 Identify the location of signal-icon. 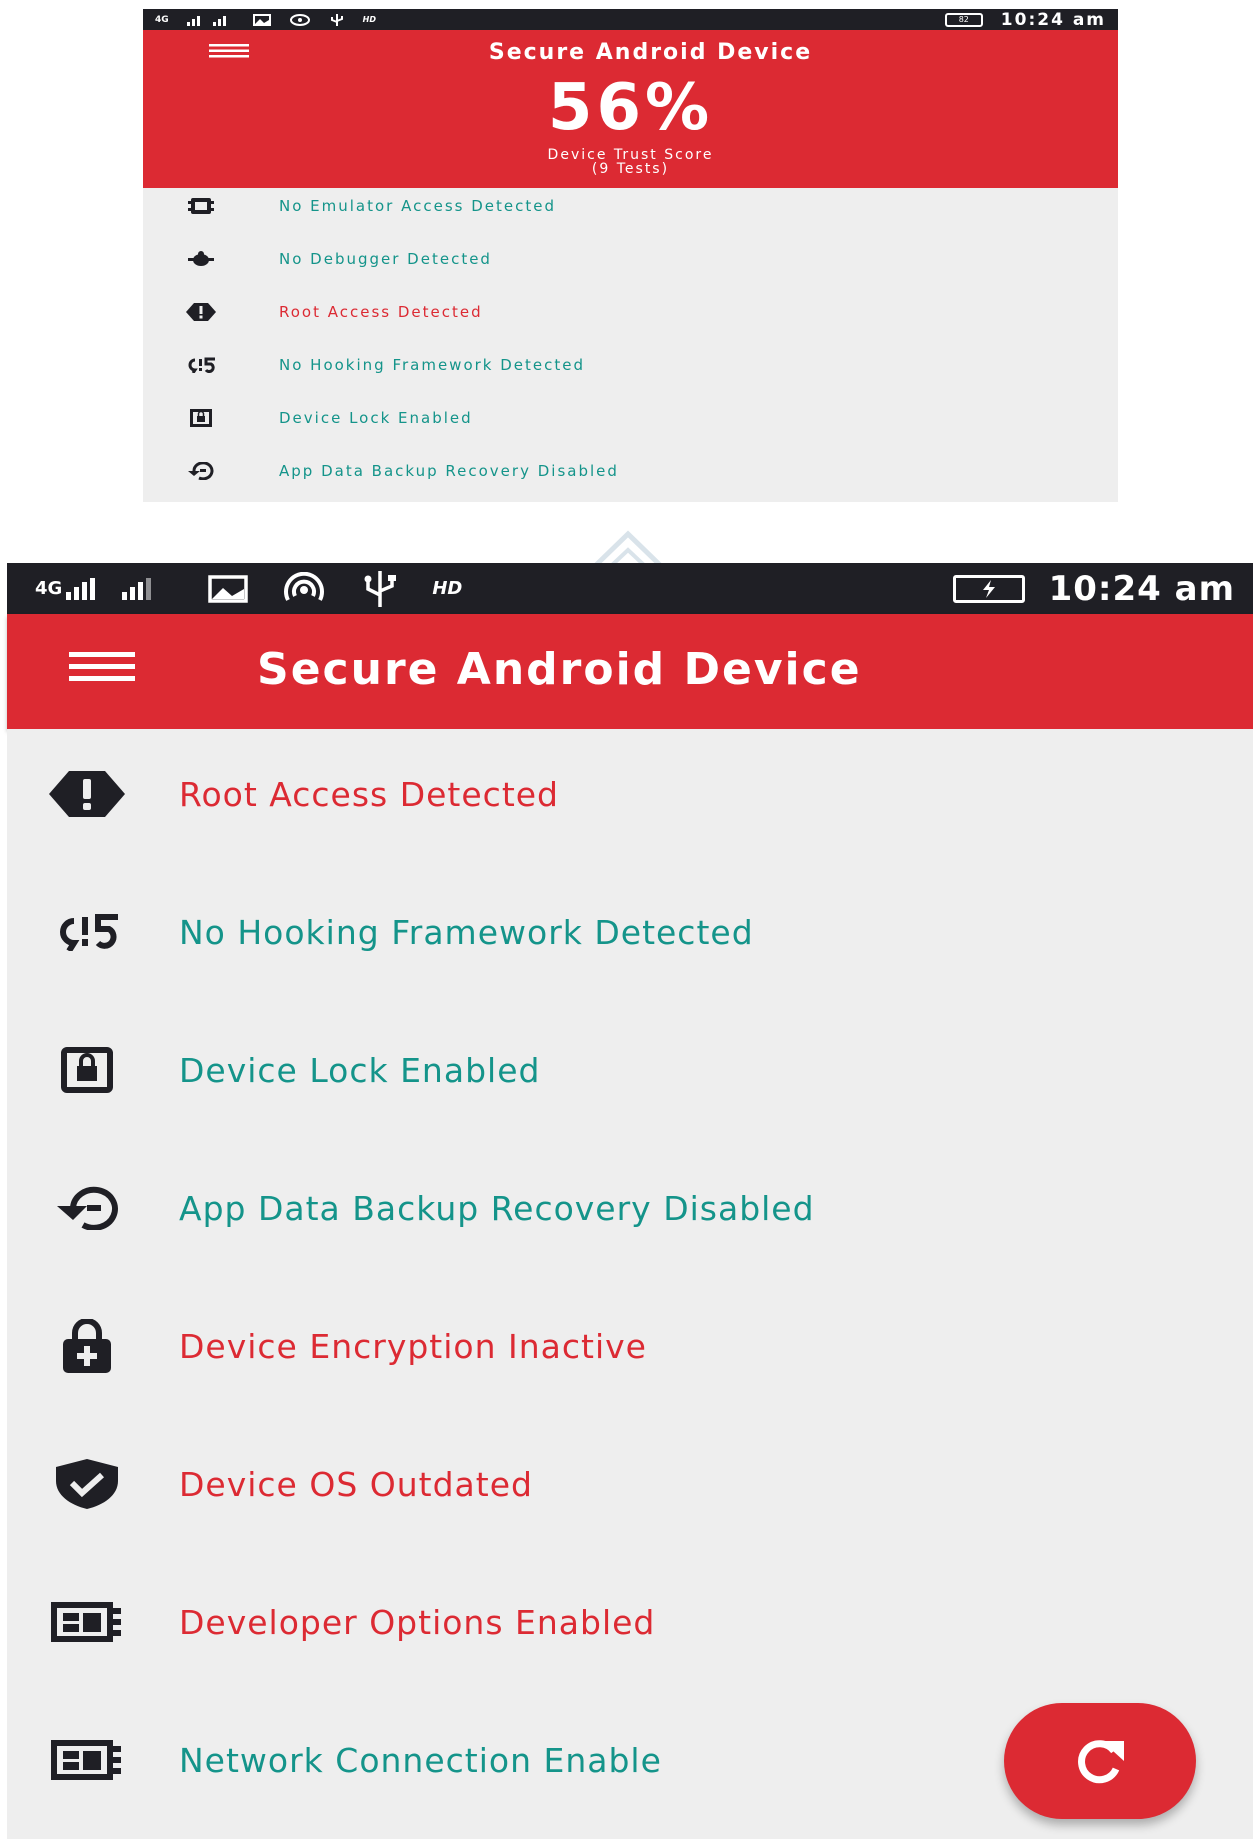
(210, 20).